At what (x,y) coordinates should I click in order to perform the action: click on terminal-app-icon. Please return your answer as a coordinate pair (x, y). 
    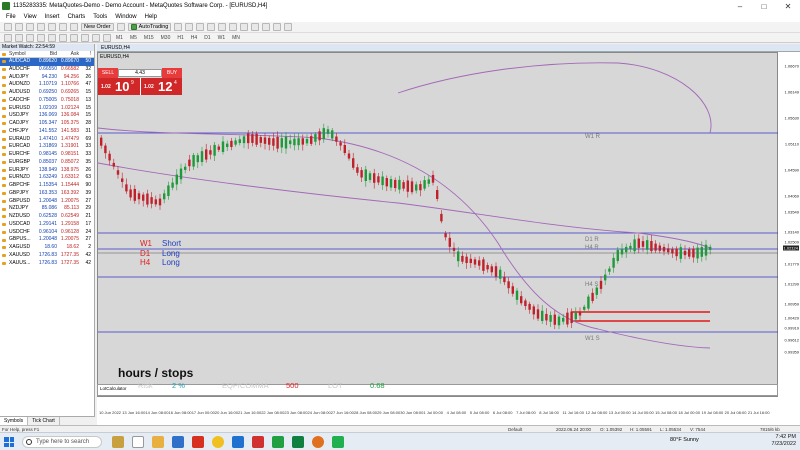
    Looking at the image, I should click on (338, 442).